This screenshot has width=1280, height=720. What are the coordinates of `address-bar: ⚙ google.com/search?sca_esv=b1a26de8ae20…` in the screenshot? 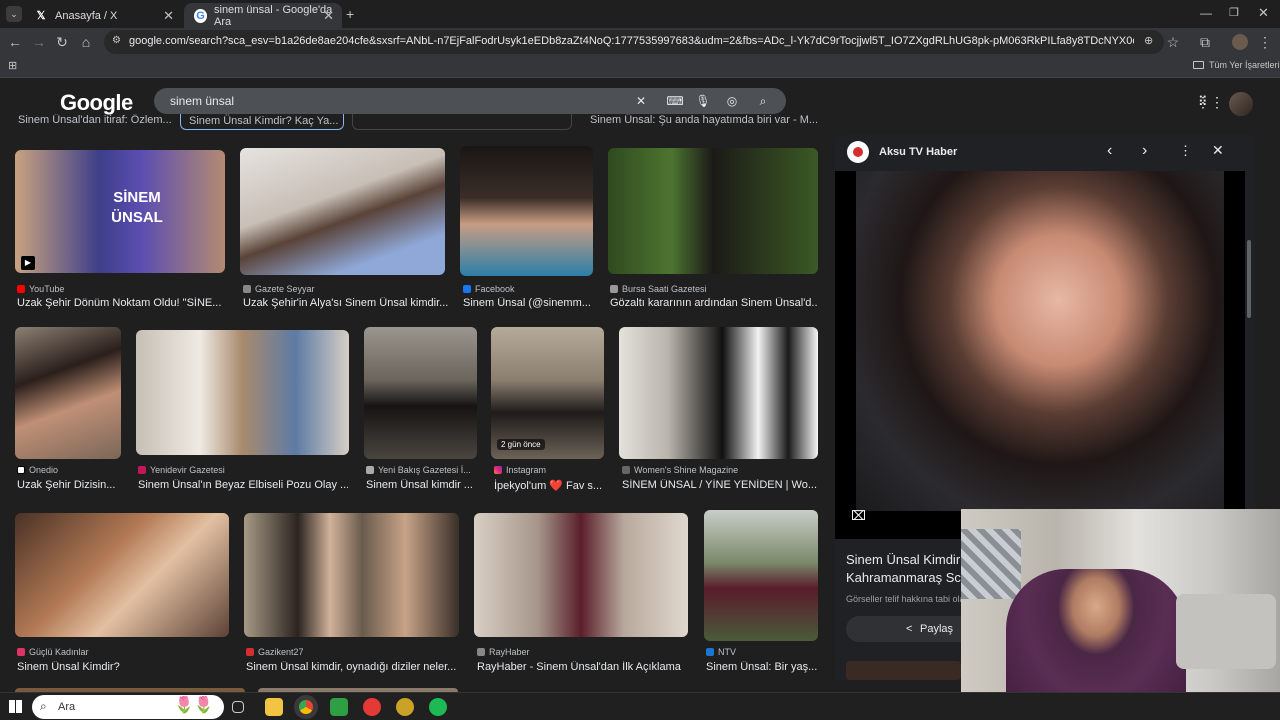 It's located at (634, 42).